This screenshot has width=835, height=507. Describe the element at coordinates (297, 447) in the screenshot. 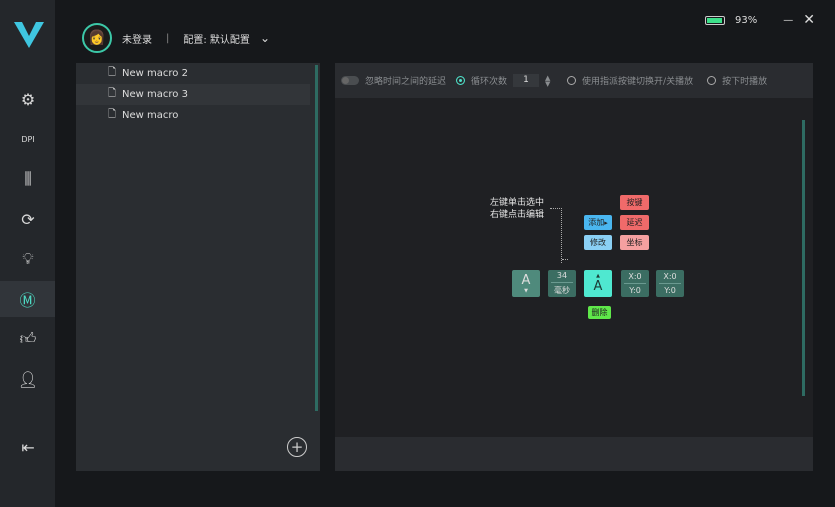

I see `add-macro-button: +` at that location.